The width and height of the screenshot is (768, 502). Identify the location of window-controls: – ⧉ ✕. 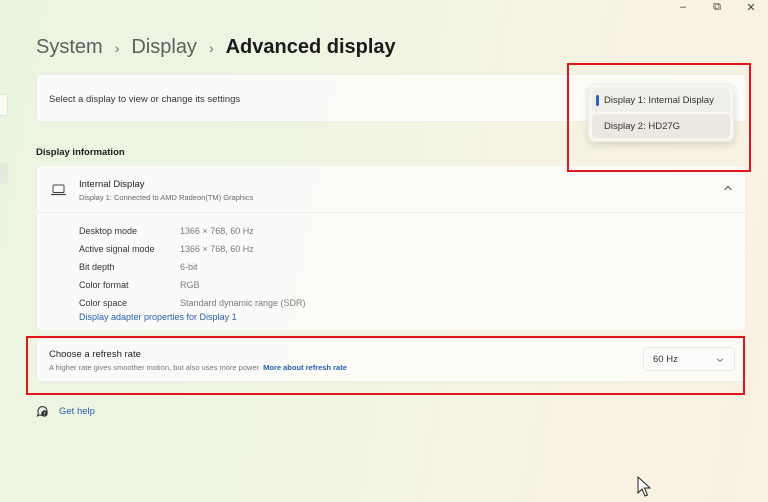
(717, 7).